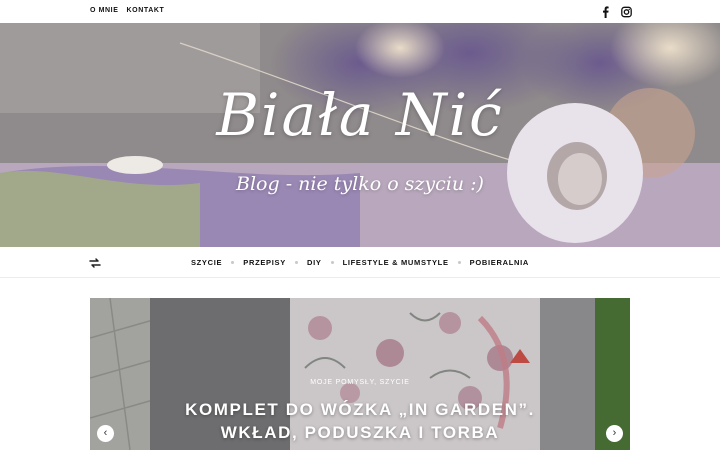 This screenshot has width=720, height=450. What do you see at coordinates (360, 11) in the screenshot?
I see `top-bar: O MNIE KONTAKT` at bounding box center [360, 11].